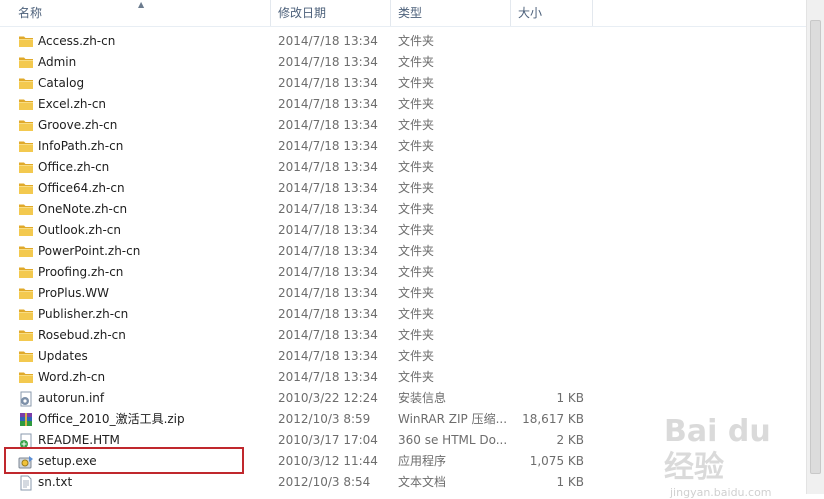 Image resolution: width=824 pixels, height=499 pixels. Describe the element at coordinates (74, 293) in the screenshot. I see `file-name: ProPlus.WW` at that location.